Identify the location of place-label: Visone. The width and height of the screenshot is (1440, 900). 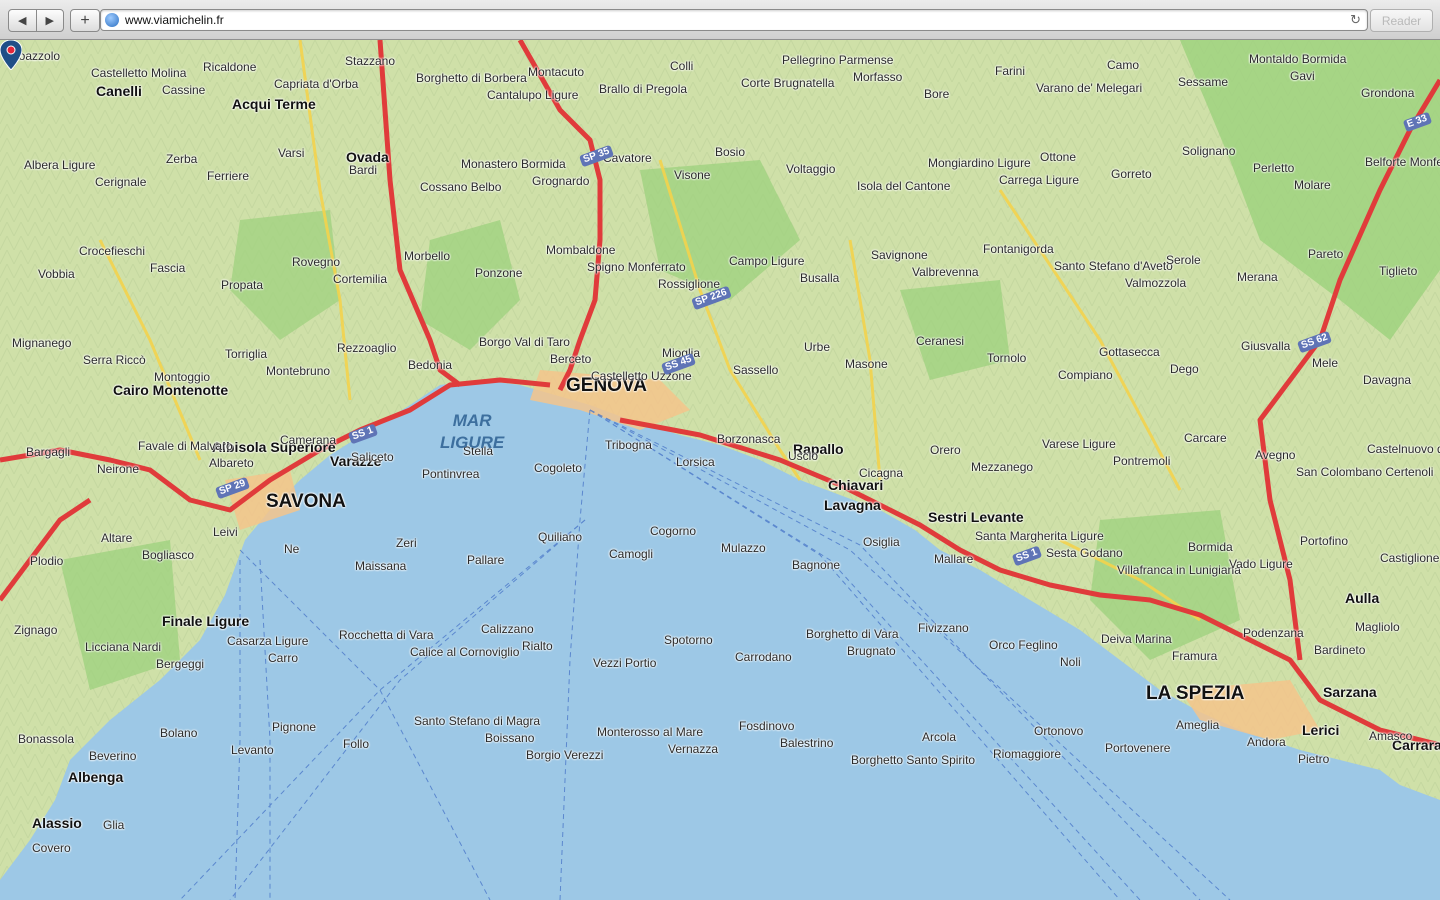
(692, 175).